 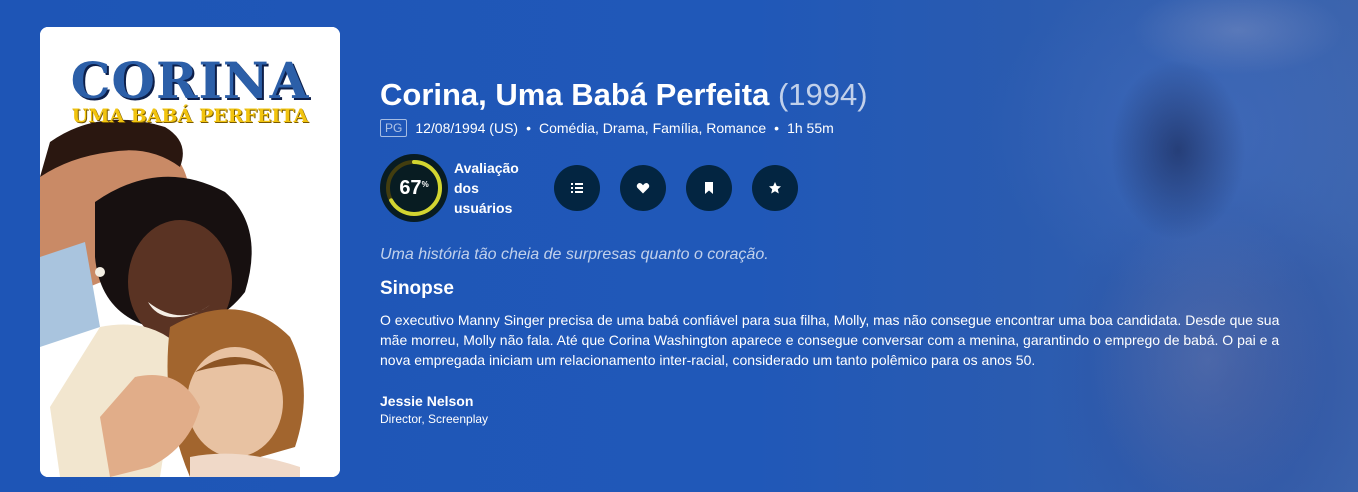 I want to click on list-icon, so click(x=577, y=188).